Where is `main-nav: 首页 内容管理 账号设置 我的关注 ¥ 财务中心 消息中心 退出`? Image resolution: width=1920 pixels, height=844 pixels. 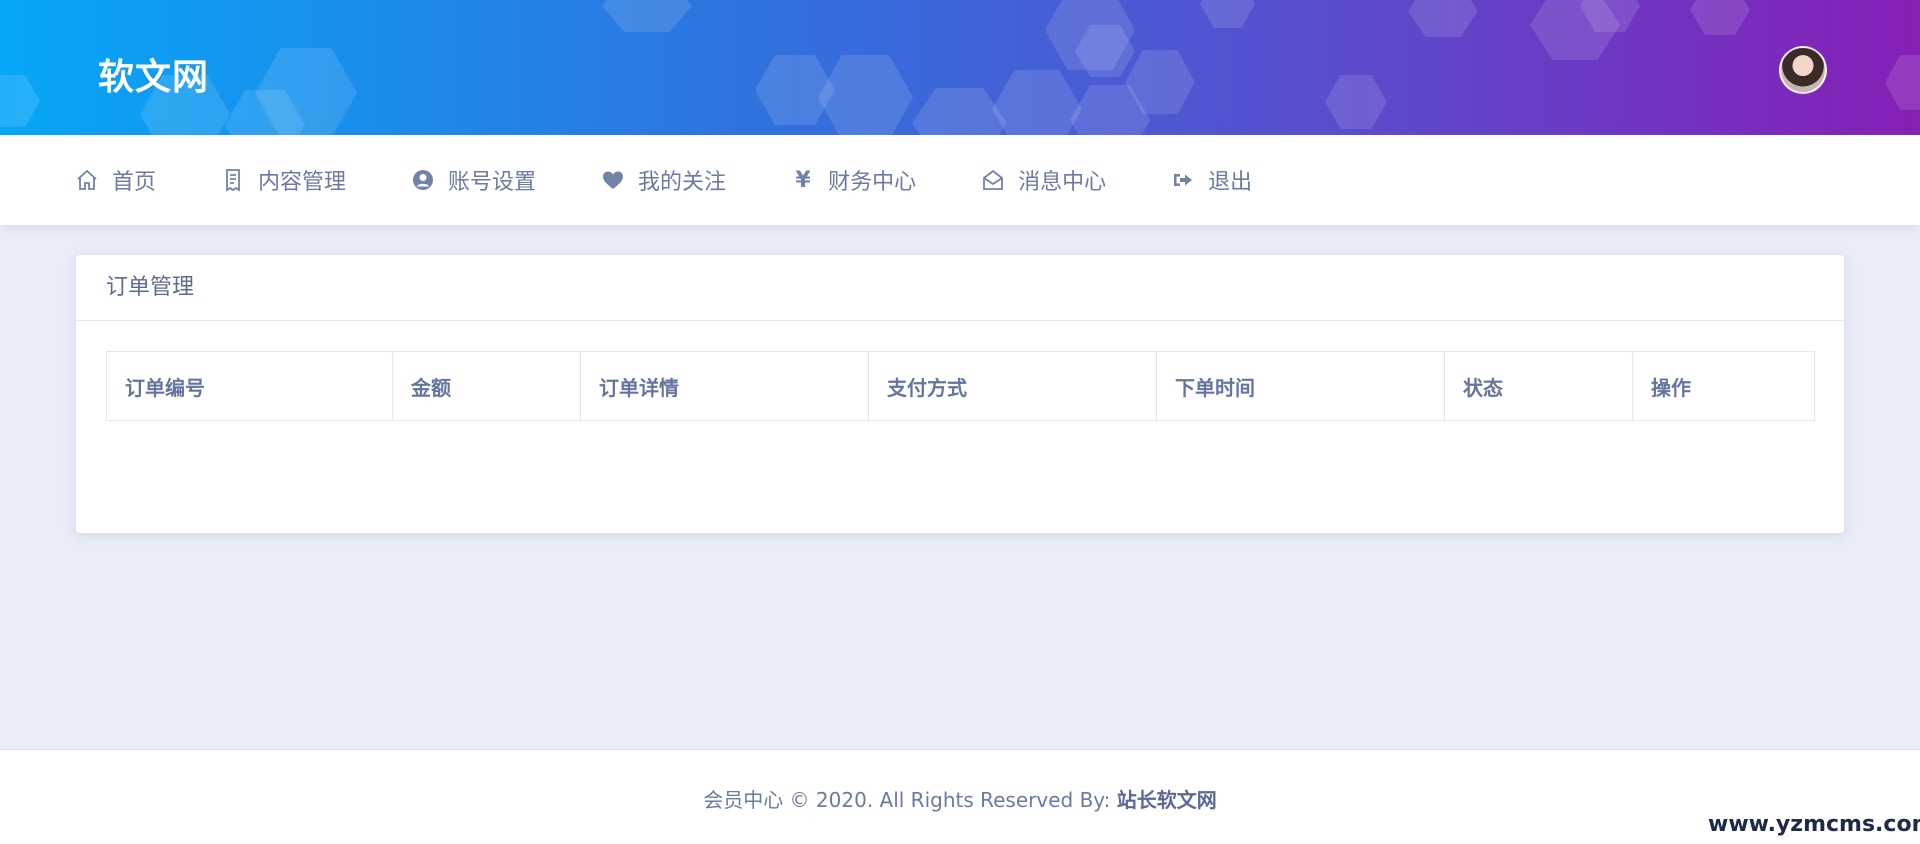
main-nav: 首页 内容管理 账号设置 我的关注 ¥ 财务中心 消息中心 退出 is located at coordinates (960, 180).